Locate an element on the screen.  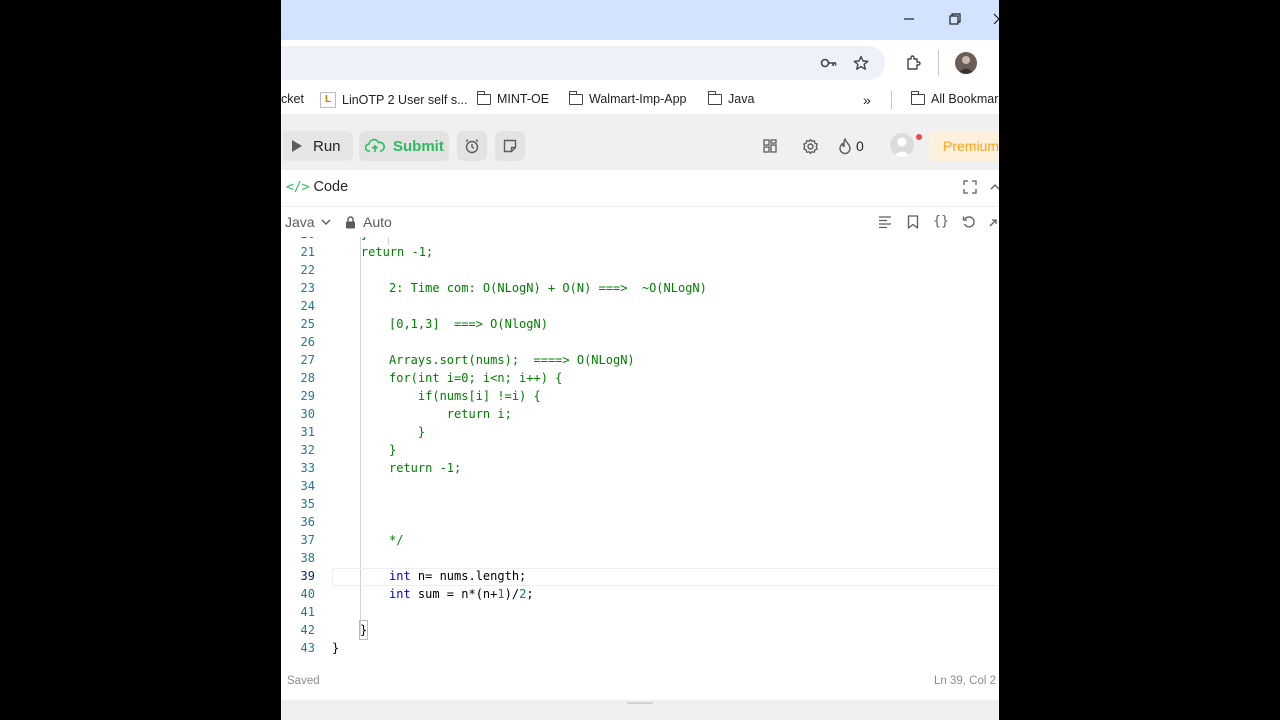
code-line-current: 39 int n= nums.length; is located at coordinates (413, 576).